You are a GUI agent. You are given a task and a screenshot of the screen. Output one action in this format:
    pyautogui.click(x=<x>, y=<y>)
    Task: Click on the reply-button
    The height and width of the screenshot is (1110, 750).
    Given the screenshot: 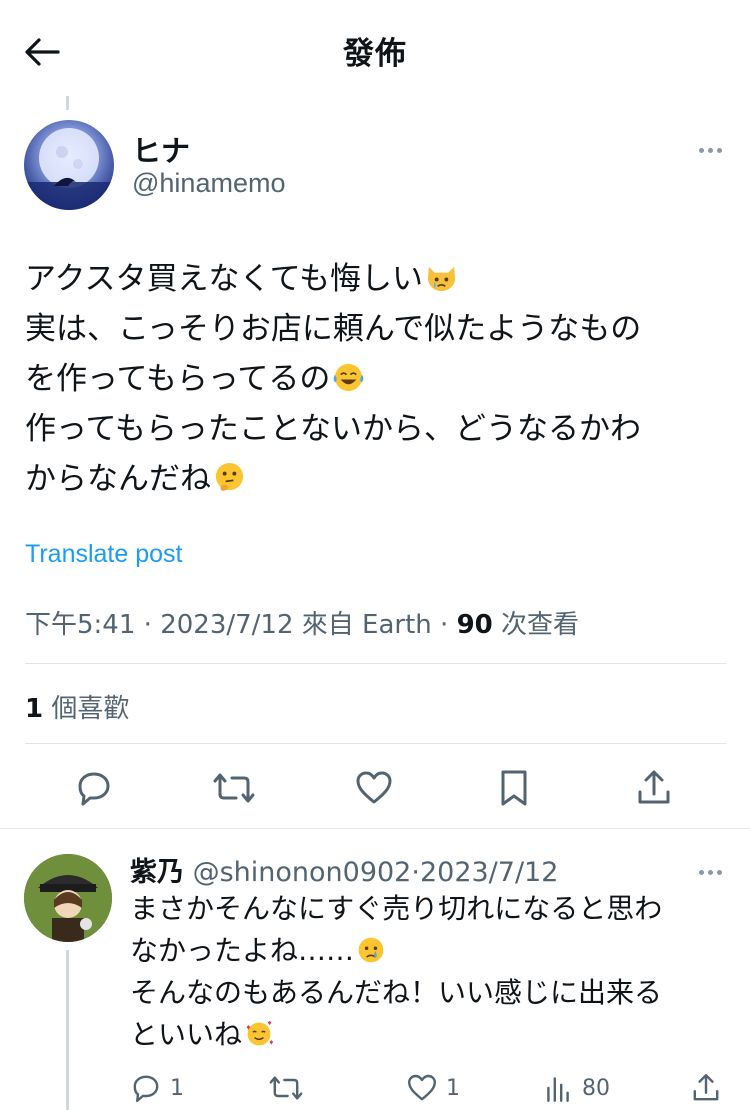 What is the action you would take?
    pyautogui.click(x=94, y=788)
    